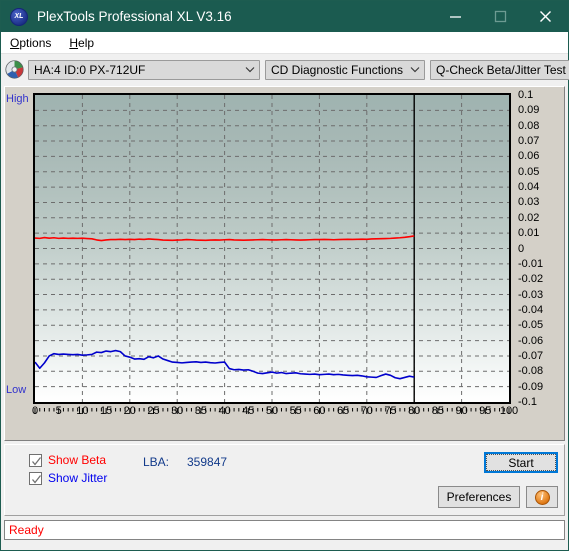 The image size is (569, 551). What do you see at coordinates (390, 411) in the screenshot?
I see `x-tick-label: 75` at bounding box center [390, 411].